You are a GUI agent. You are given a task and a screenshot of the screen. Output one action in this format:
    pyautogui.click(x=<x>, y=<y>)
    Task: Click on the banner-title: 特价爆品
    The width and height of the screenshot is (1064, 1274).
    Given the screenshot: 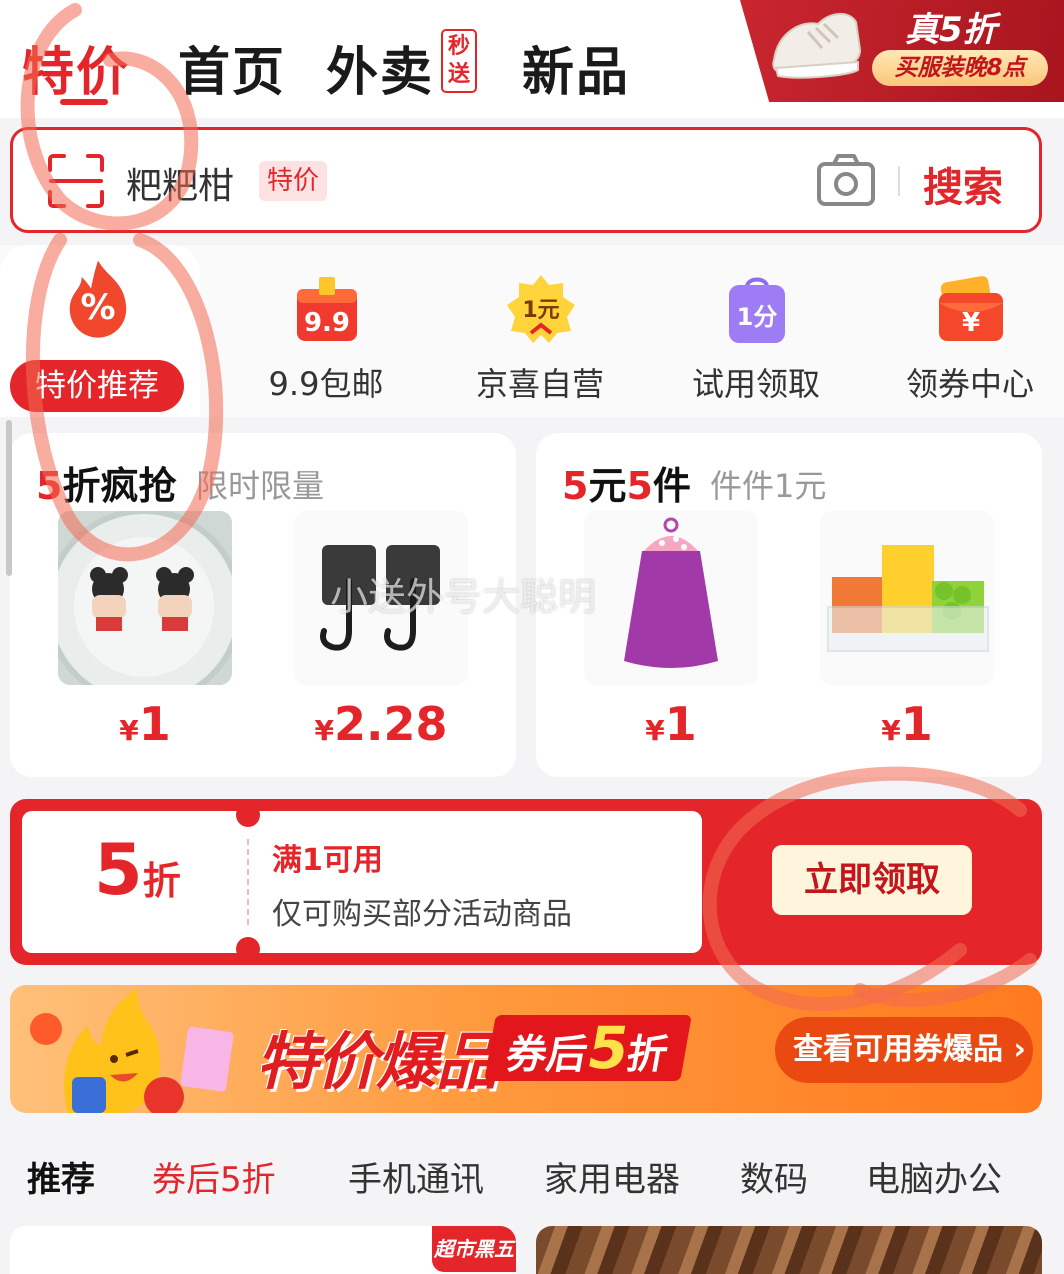 What is the action you would take?
    pyautogui.click(x=377, y=1061)
    